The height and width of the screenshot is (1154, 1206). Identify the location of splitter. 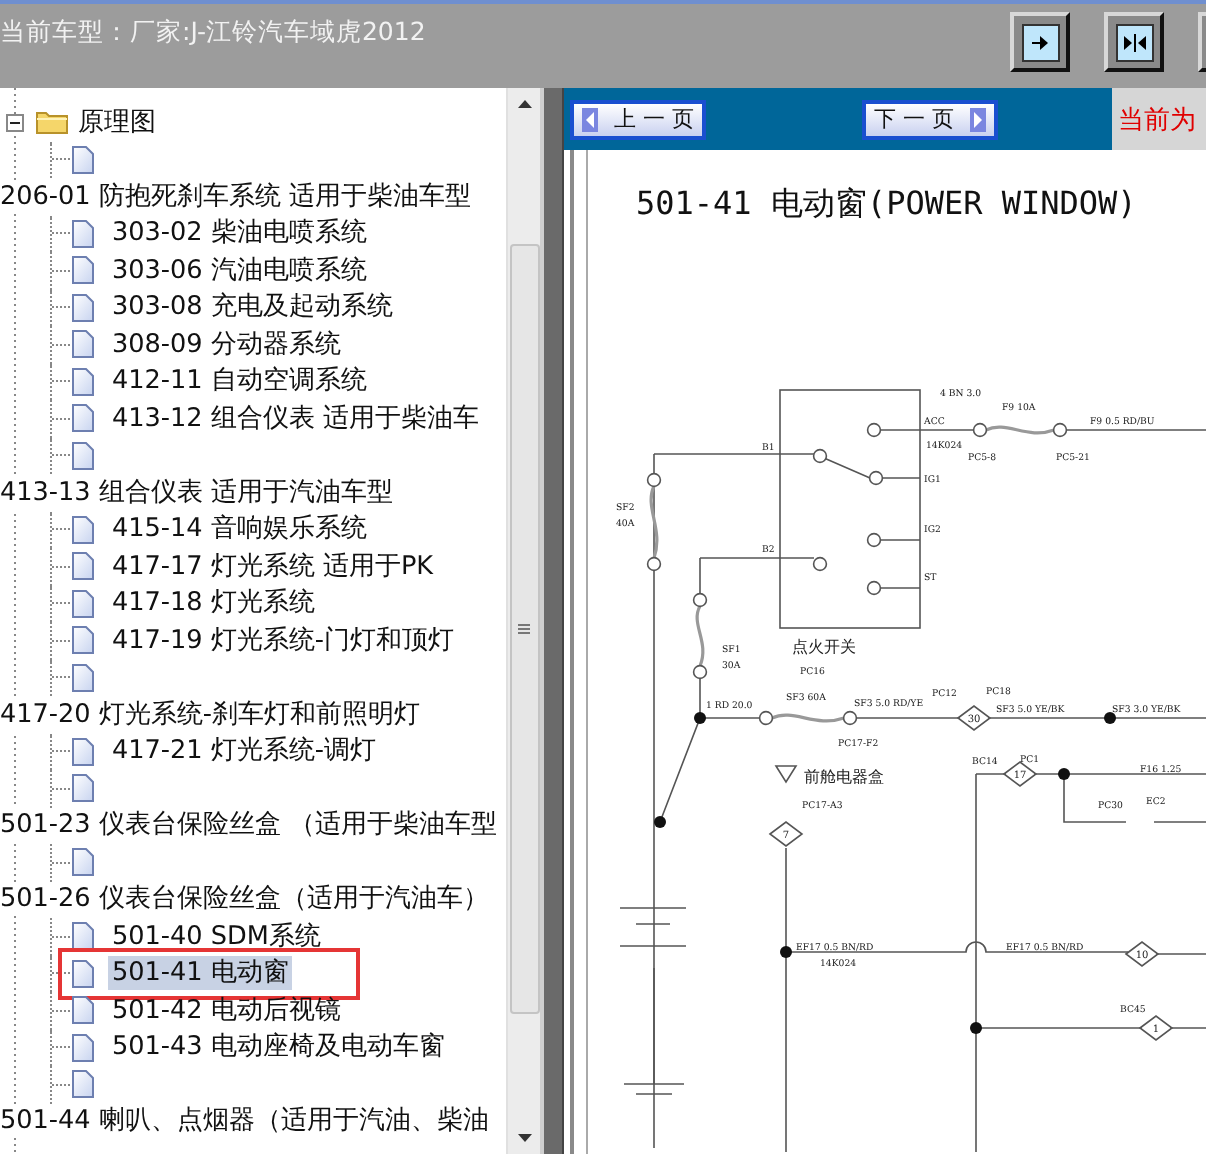
(552, 621).